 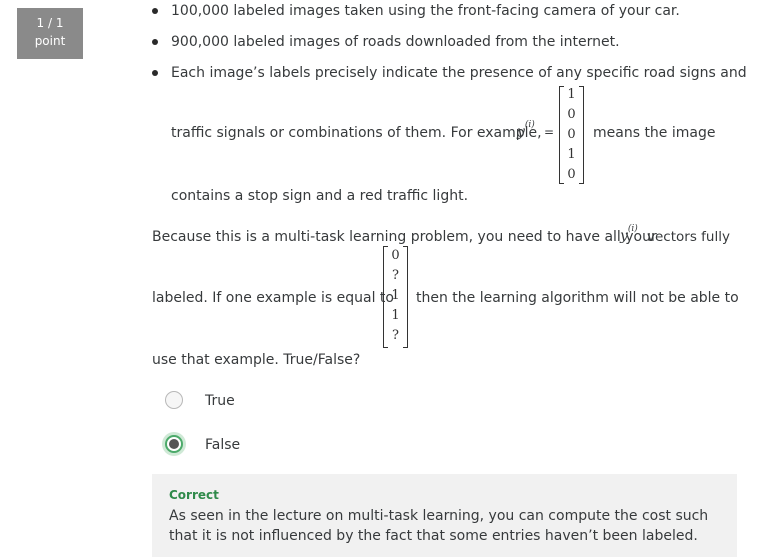 What do you see at coordinates (50, 41) in the screenshot?
I see `score-unit: point` at bounding box center [50, 41].